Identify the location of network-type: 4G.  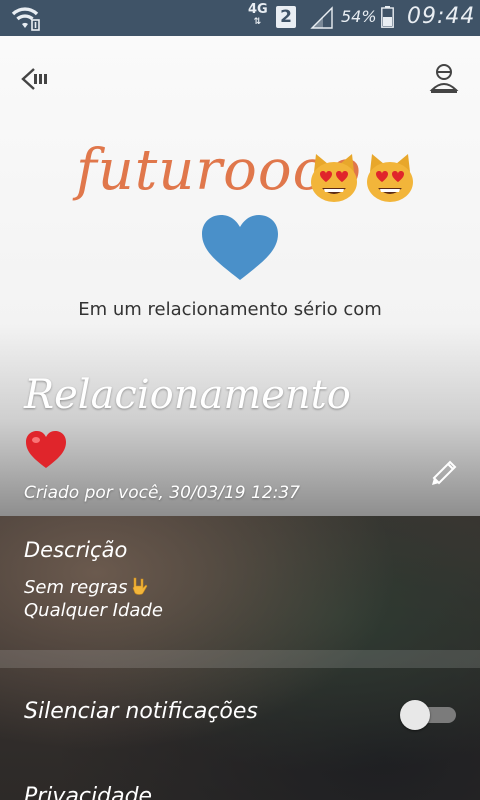
(258, 9).